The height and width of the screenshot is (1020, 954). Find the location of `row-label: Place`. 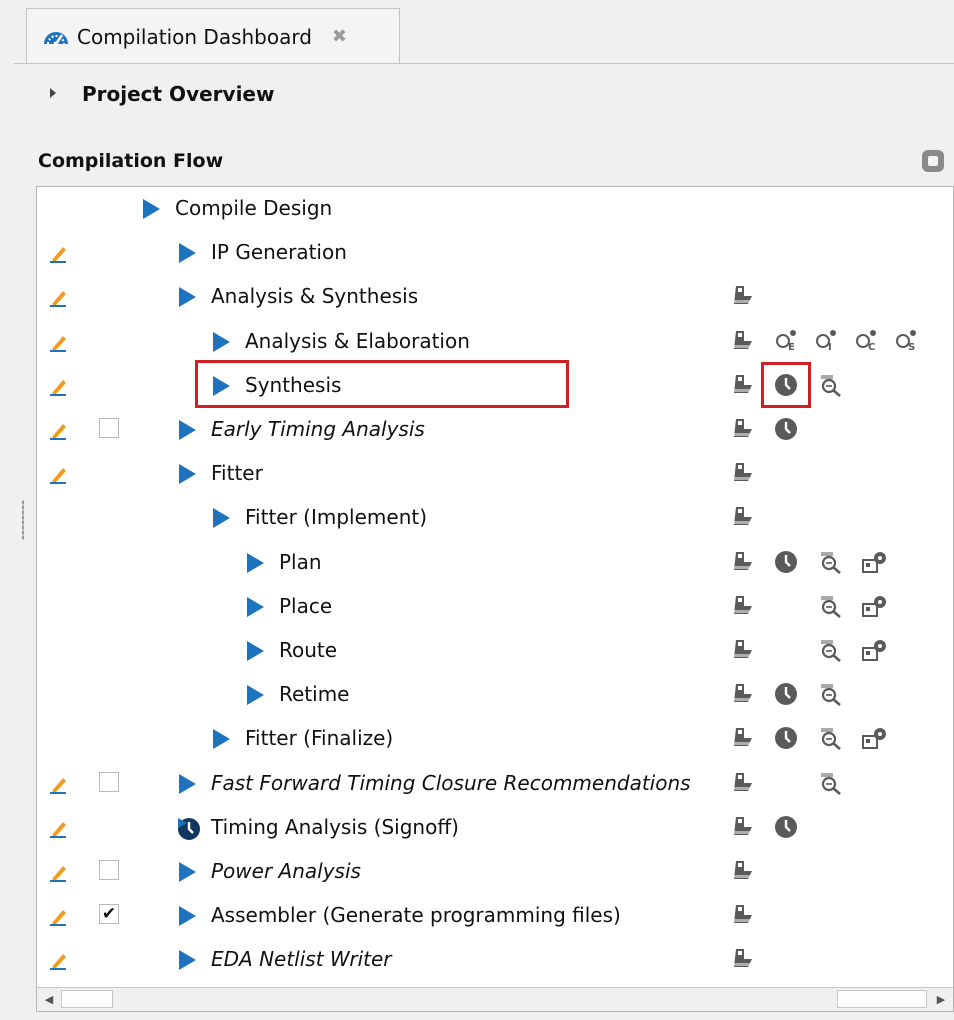

row-label: Place is located at coordinates (305, 606).